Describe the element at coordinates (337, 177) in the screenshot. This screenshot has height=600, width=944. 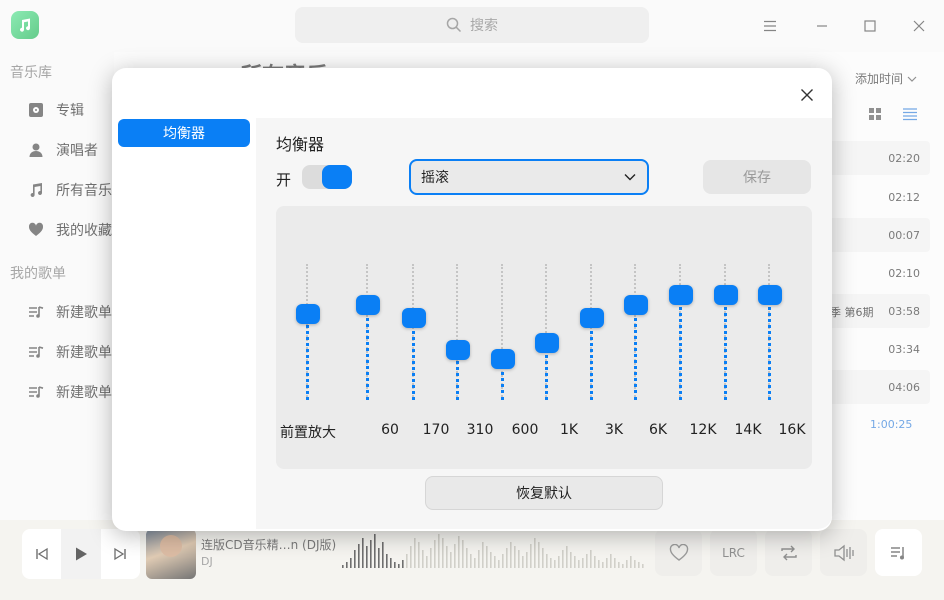
I see `toggle-knob` at that location.